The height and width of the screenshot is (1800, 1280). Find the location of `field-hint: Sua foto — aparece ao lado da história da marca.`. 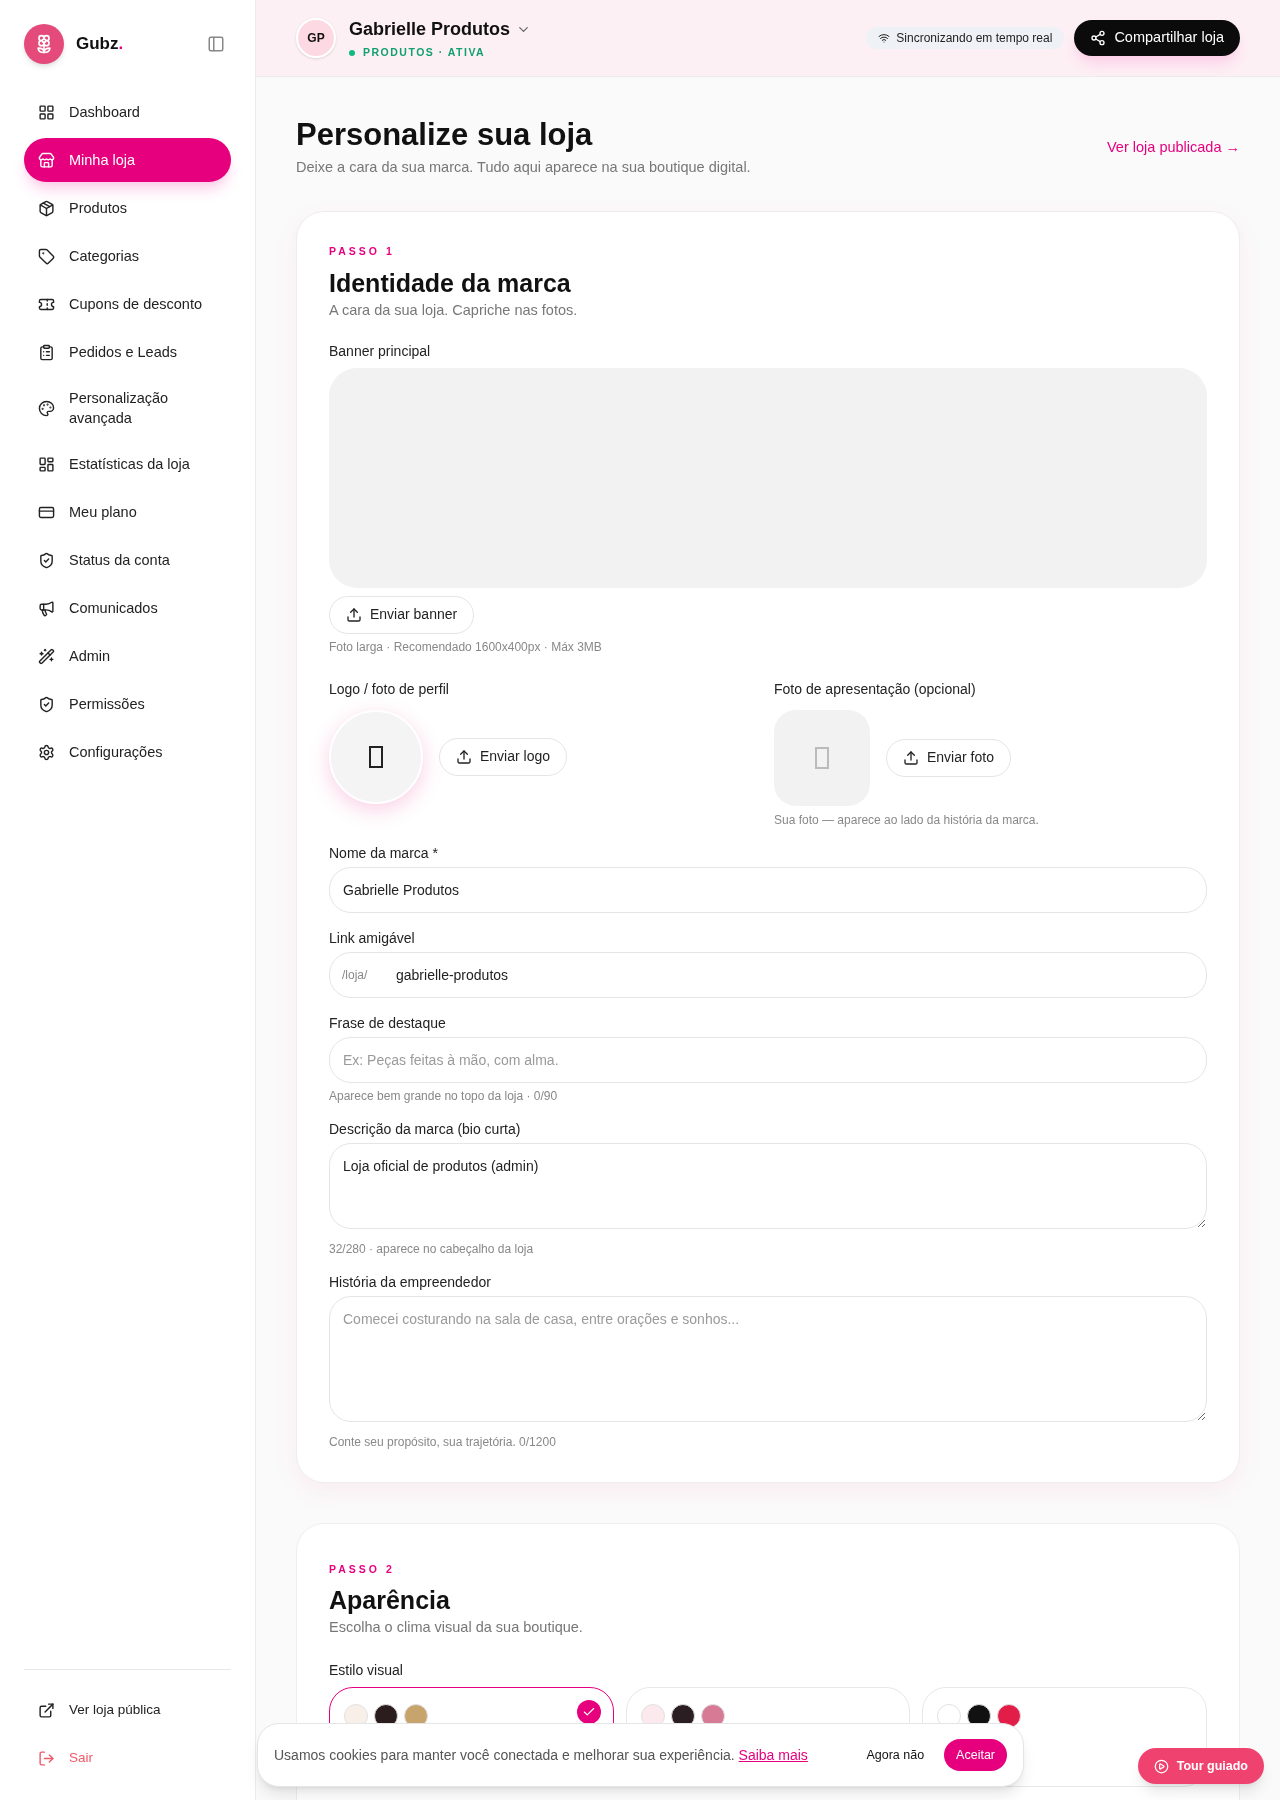

field-hint: Sua foto — aparece ao lado da história da marca. is located at coordinates (907, 819).